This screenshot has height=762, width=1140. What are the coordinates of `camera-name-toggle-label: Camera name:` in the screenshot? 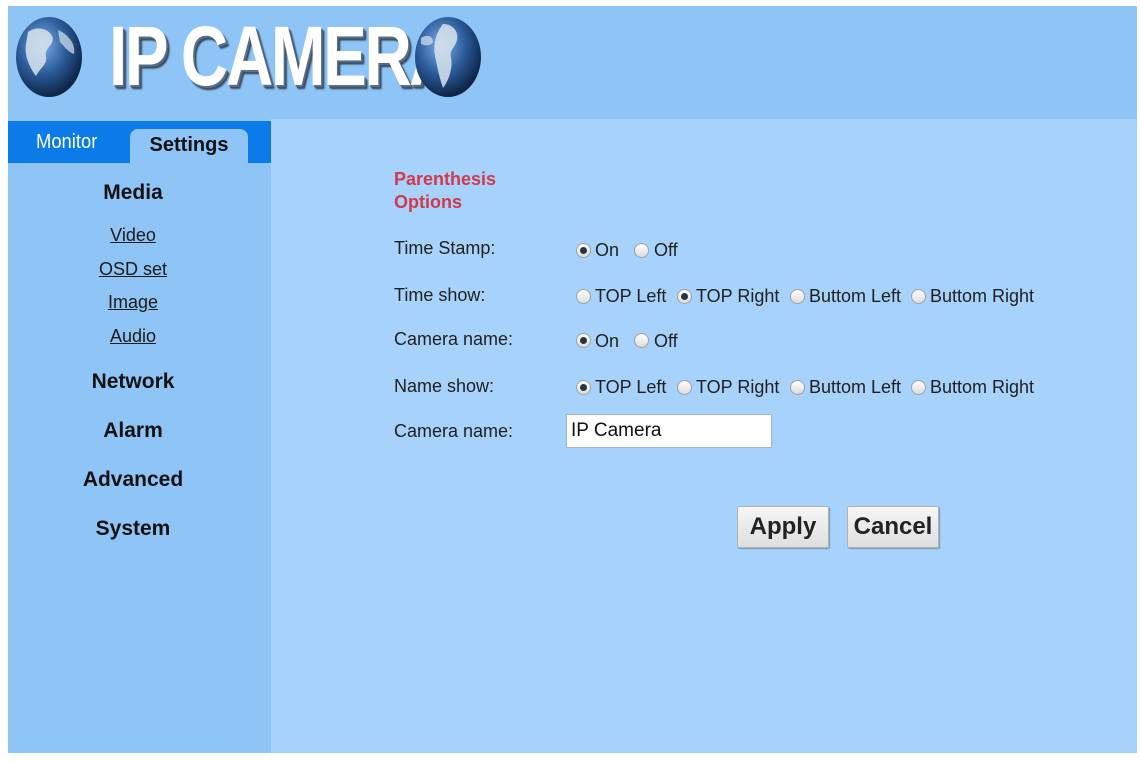 It's located at (454, 339).